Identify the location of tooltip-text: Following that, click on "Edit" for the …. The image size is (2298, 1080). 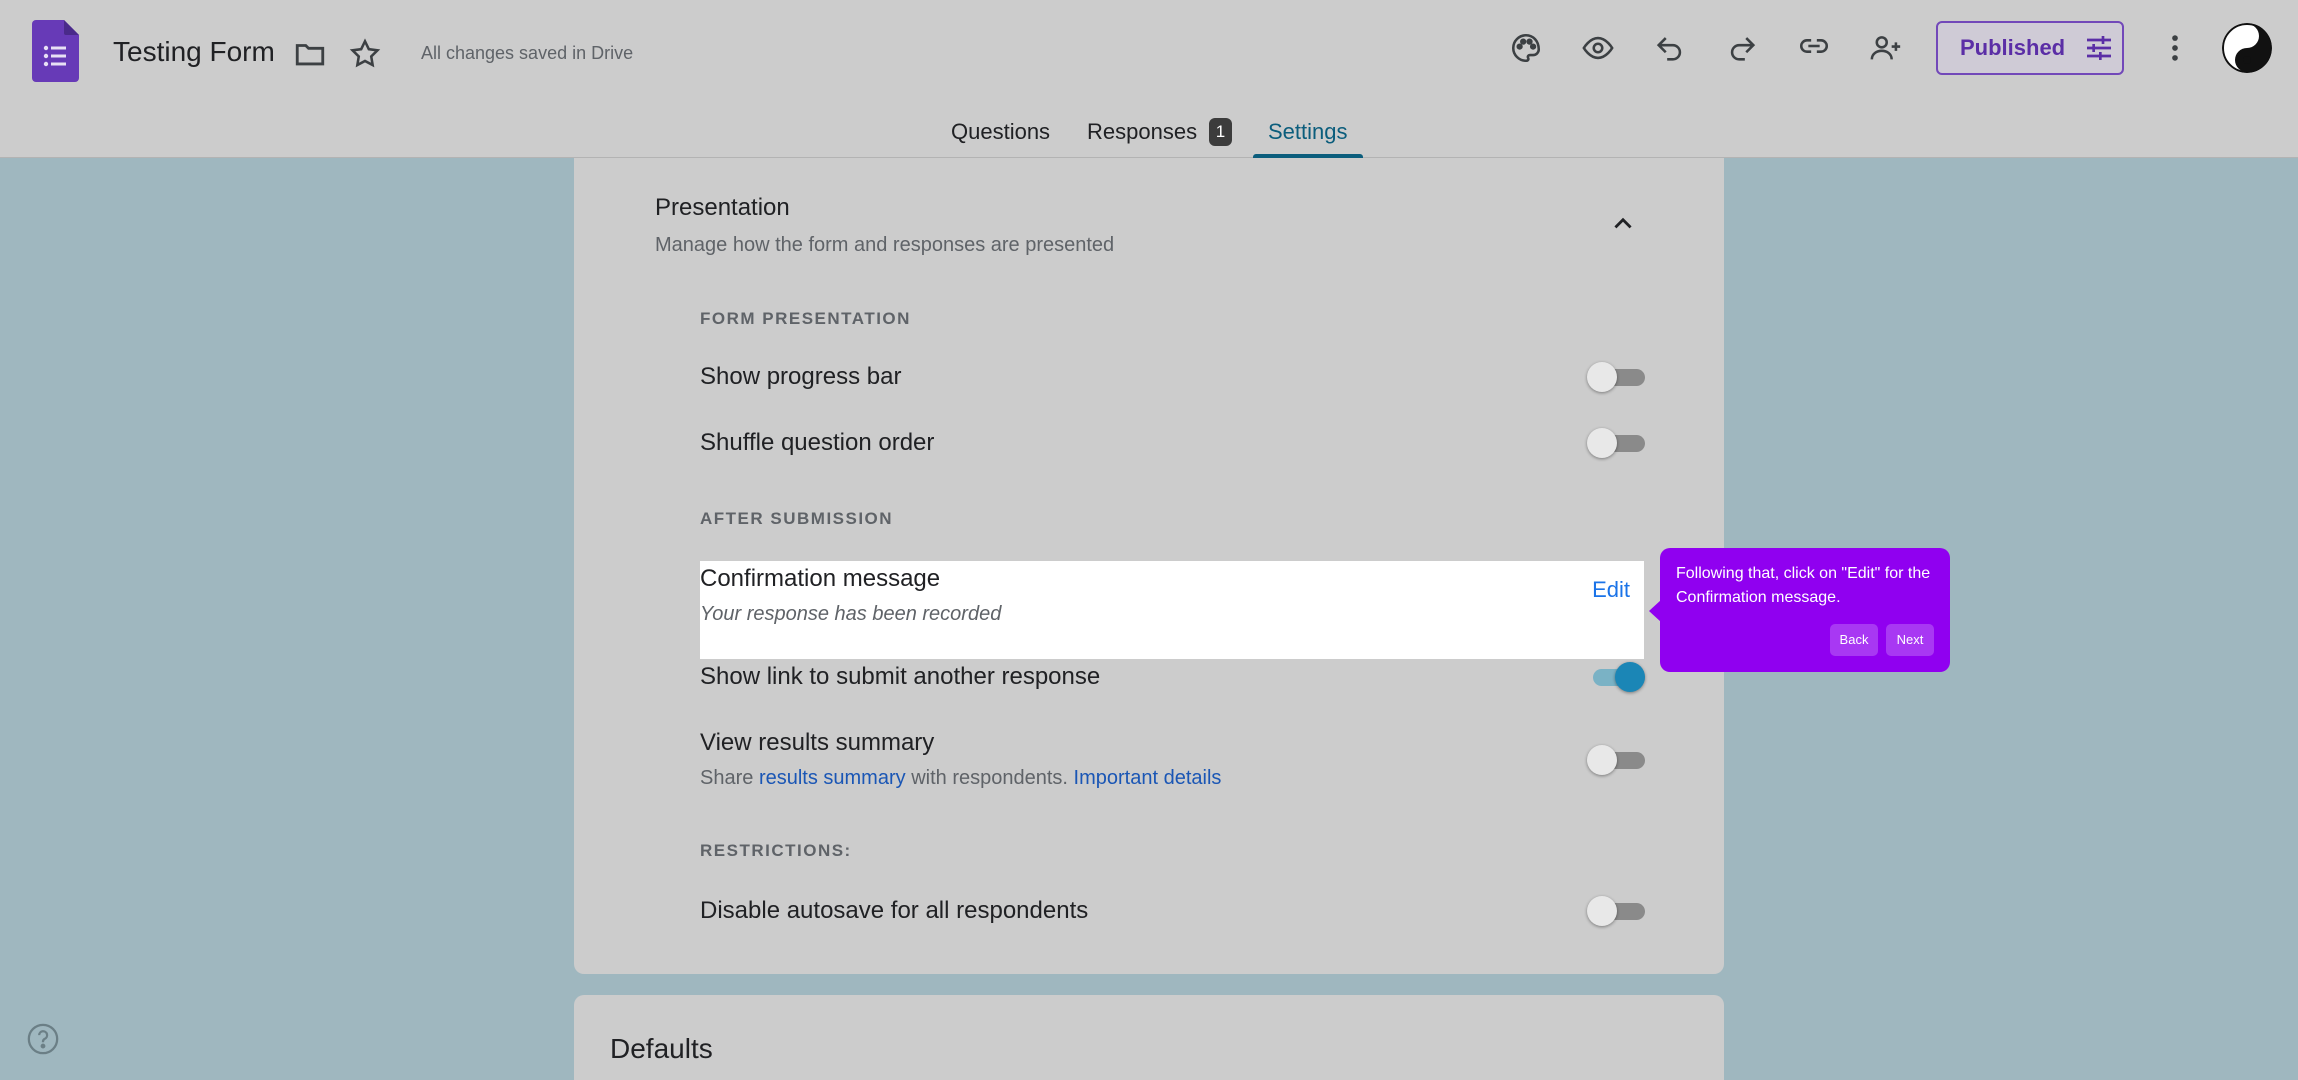
(1803, 585).